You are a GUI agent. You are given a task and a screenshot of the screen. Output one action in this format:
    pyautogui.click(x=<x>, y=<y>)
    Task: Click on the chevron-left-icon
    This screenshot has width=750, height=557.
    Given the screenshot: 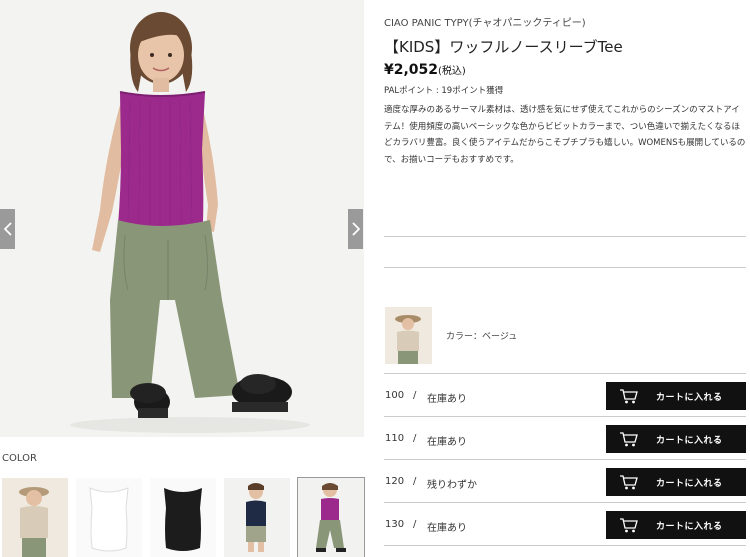 What is the action you would take?
    pyautogui.click(x=7, y=229)
    